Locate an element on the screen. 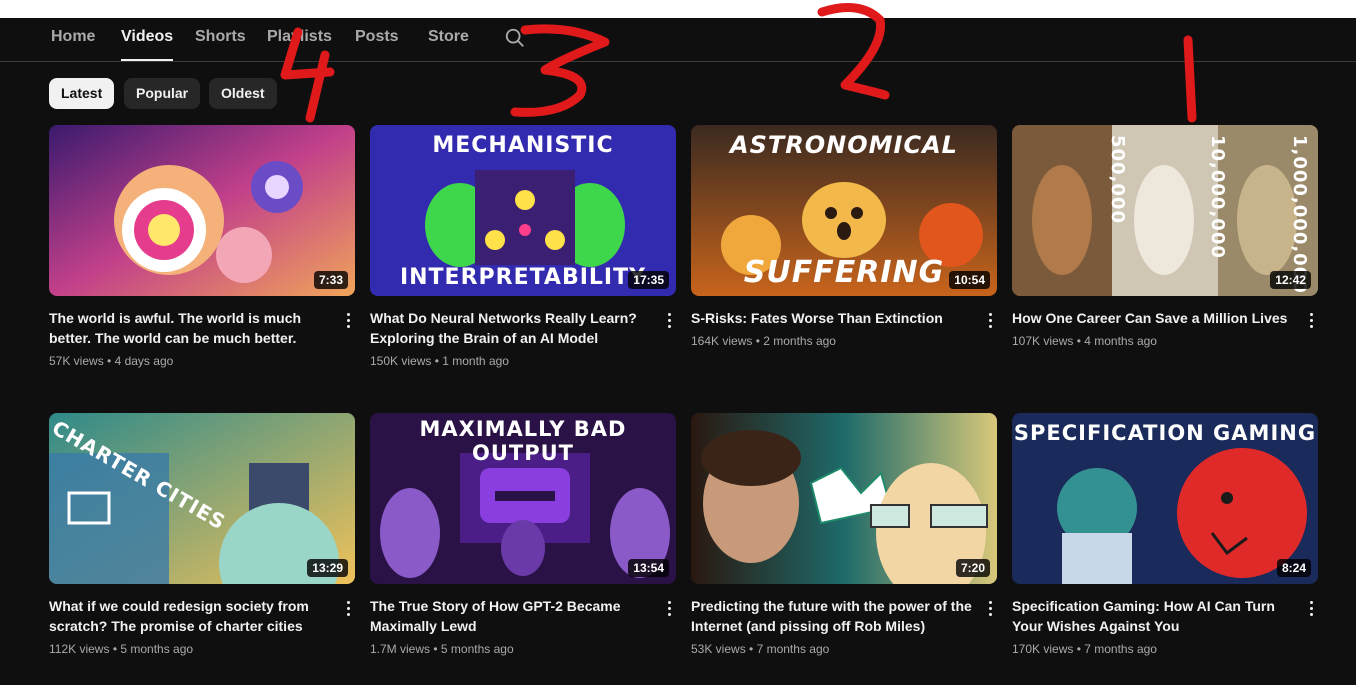 Image resolution: width=1356 pixels, height=685 pixels. tab-store: Store is located at coordinates (448, 39).